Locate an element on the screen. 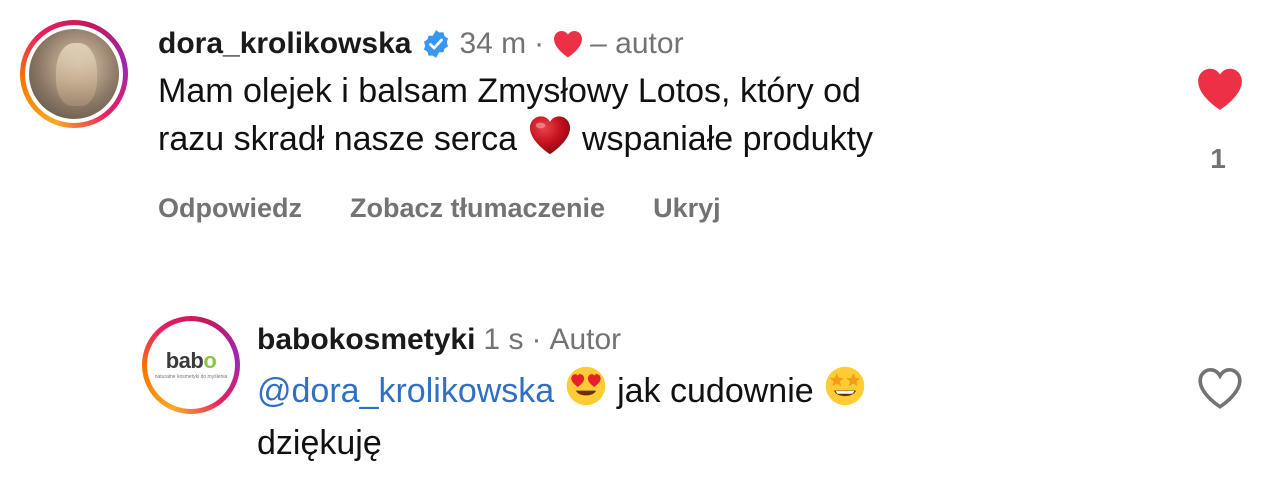  comment-text-part: wspaniałe produkty is located at coordinates (727, 139).